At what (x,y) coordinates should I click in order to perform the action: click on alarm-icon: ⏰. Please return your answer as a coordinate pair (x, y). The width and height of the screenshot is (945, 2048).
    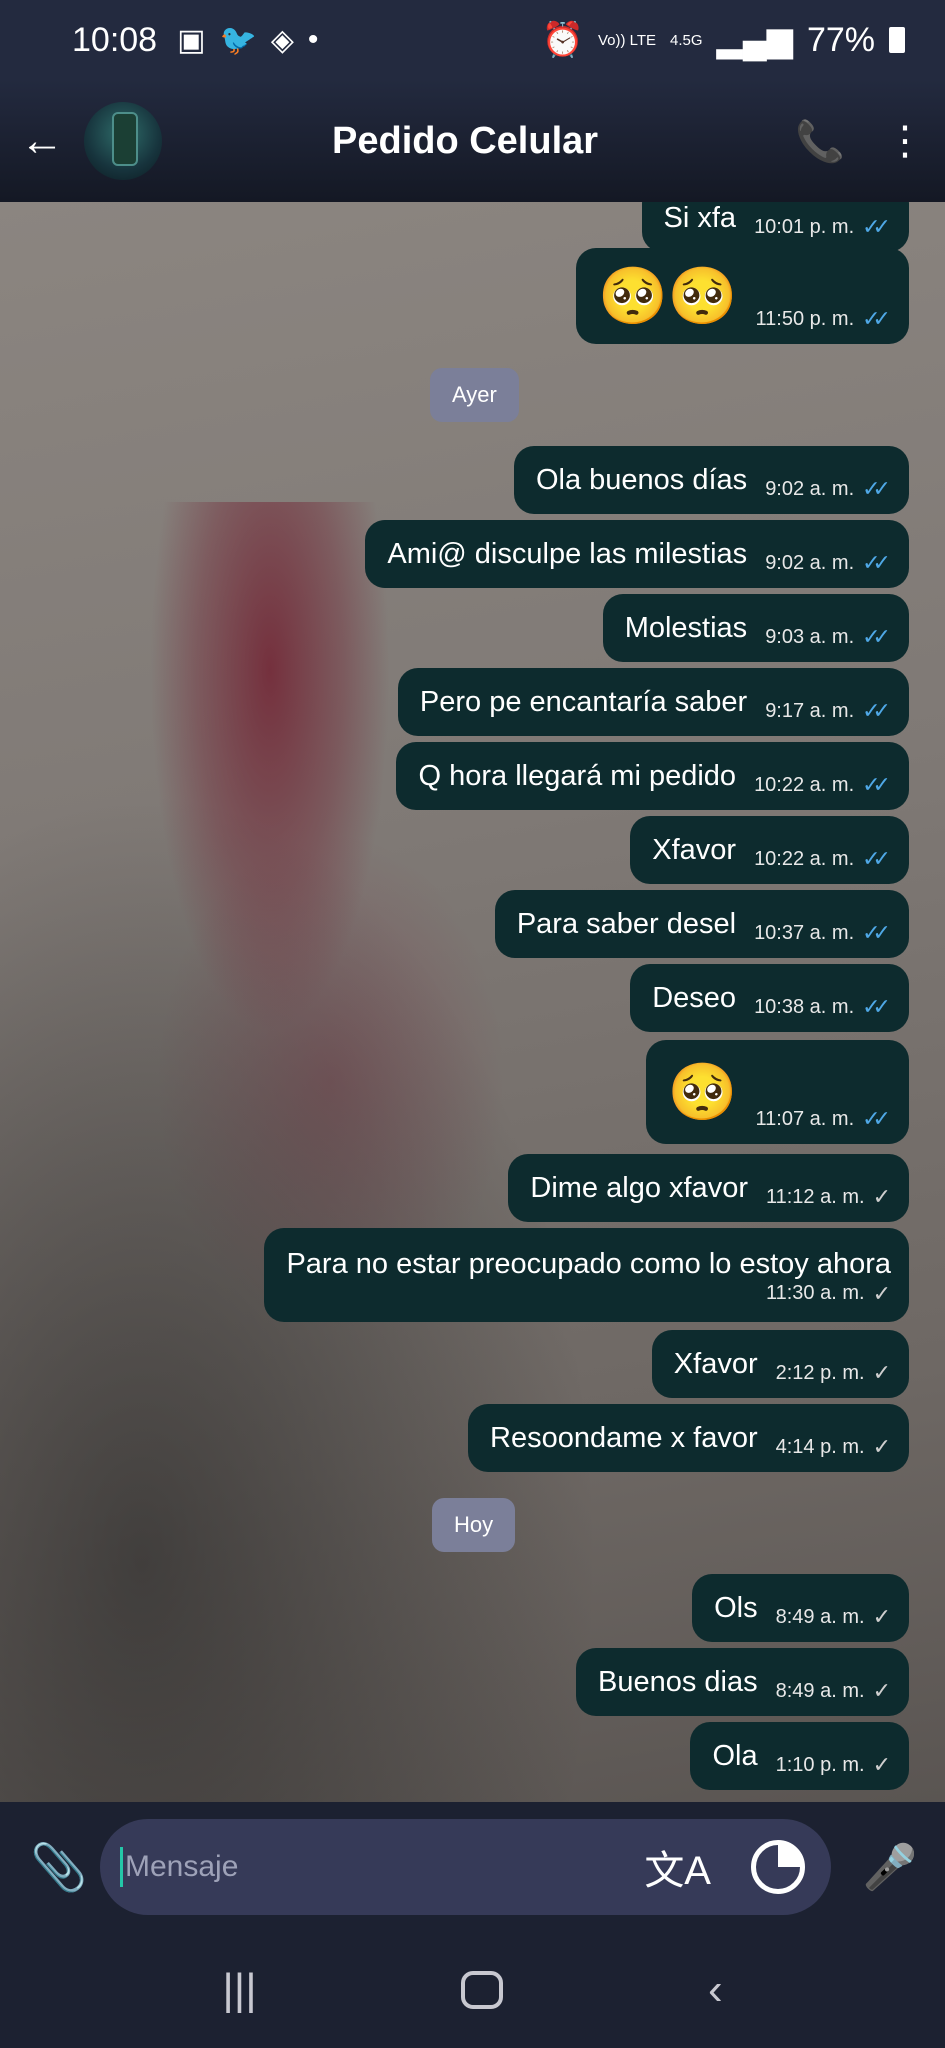
    Looking at the image, I should click on (562, 40).